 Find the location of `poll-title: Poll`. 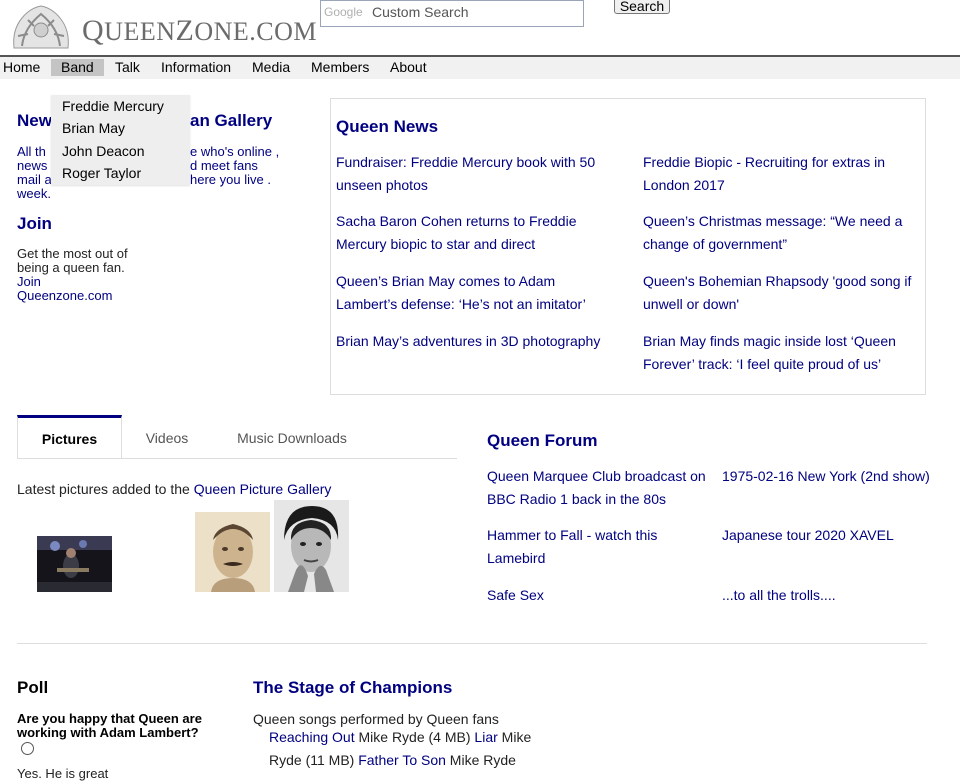

poll-title: Poll is located at coordinates (33, 687).